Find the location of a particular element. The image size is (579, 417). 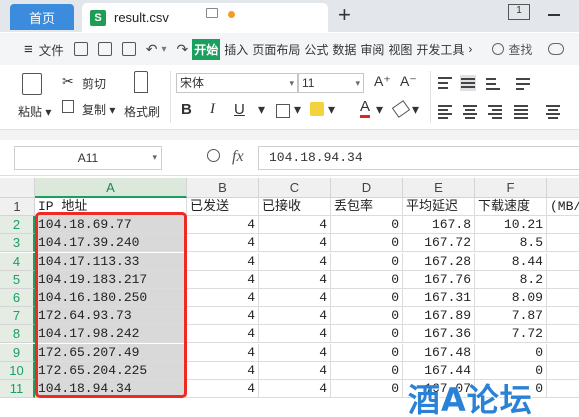

name-box: A11 ▾ is located at coordinates (88, 158).